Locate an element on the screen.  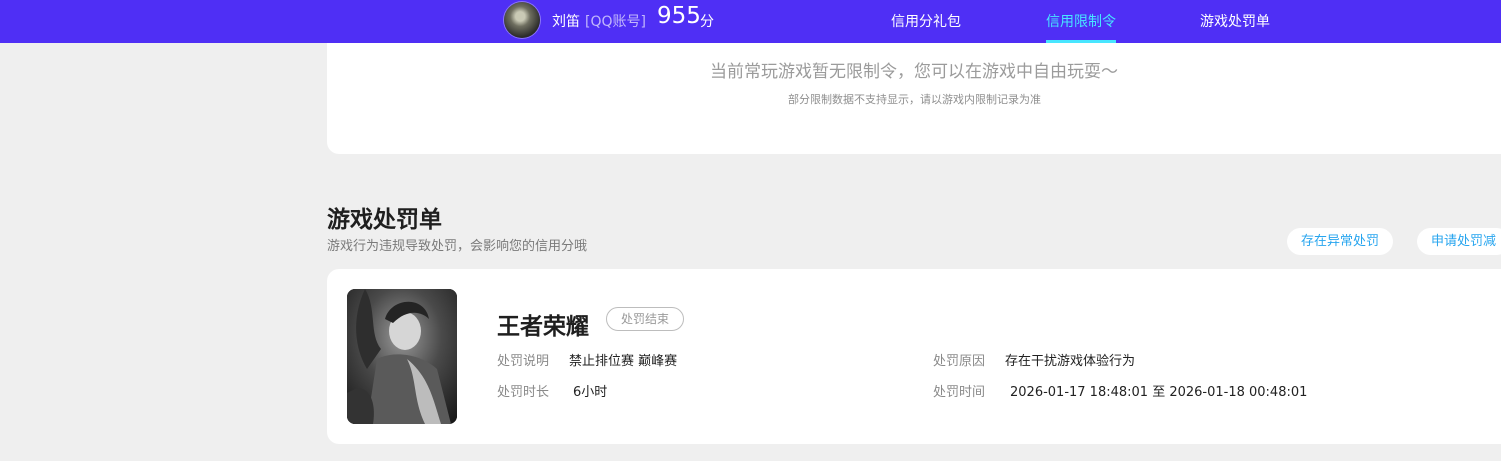
restriction-note: 部分限制数据不支持显示，请以游戏内限制记录为准 is located at coordinates (914, 99).